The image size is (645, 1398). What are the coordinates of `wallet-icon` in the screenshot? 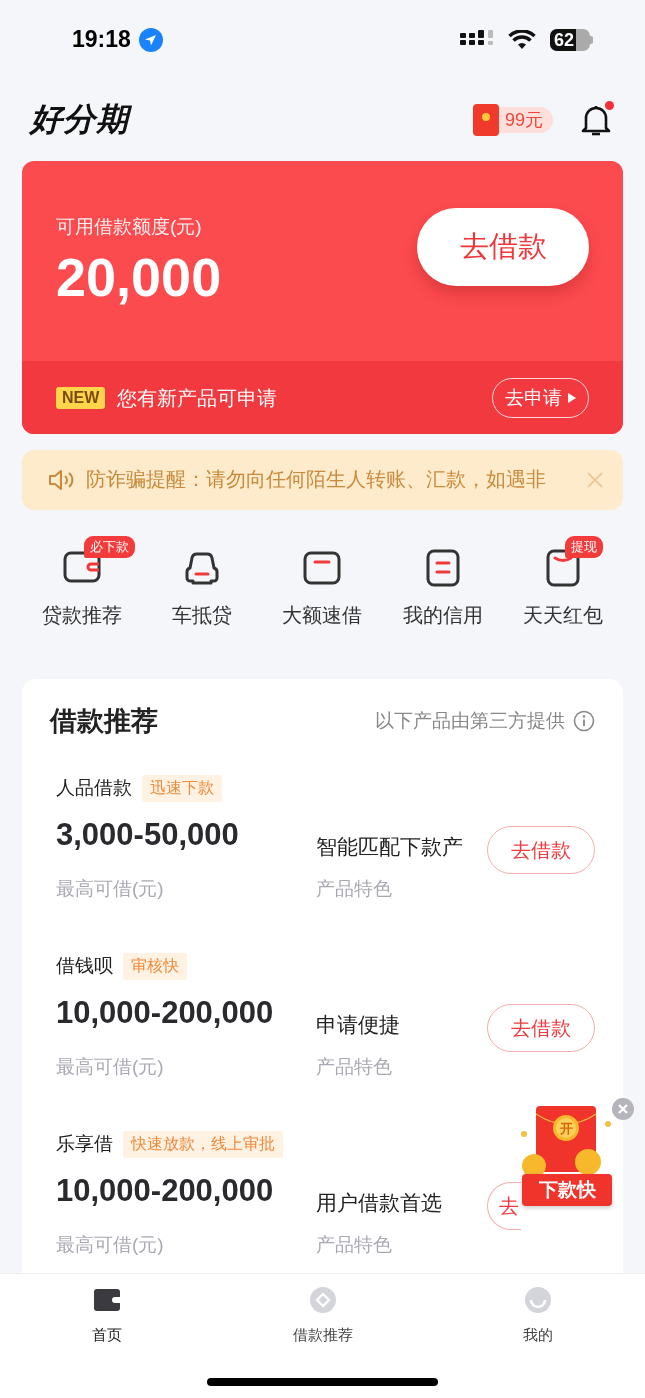 It's located at (107, 1300).